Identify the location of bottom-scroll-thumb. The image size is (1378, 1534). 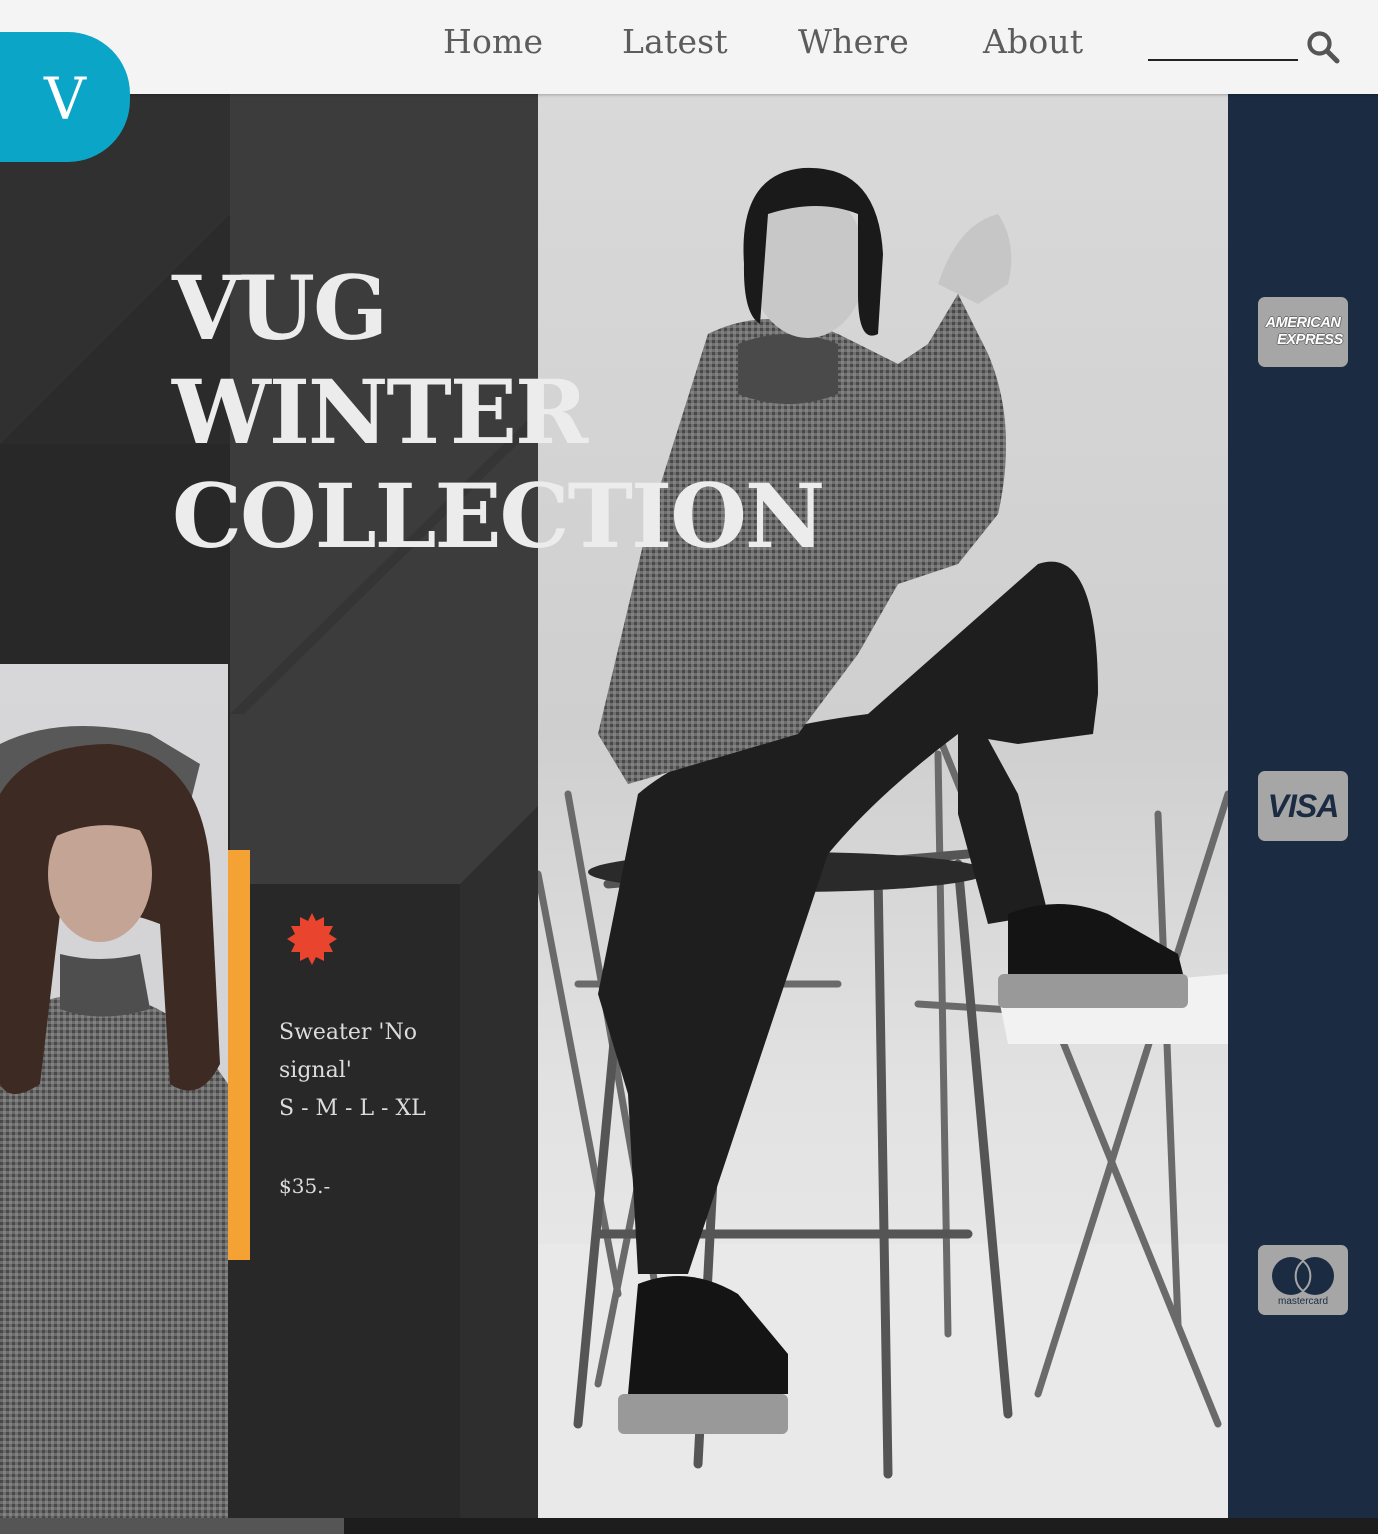
(172, 1526).